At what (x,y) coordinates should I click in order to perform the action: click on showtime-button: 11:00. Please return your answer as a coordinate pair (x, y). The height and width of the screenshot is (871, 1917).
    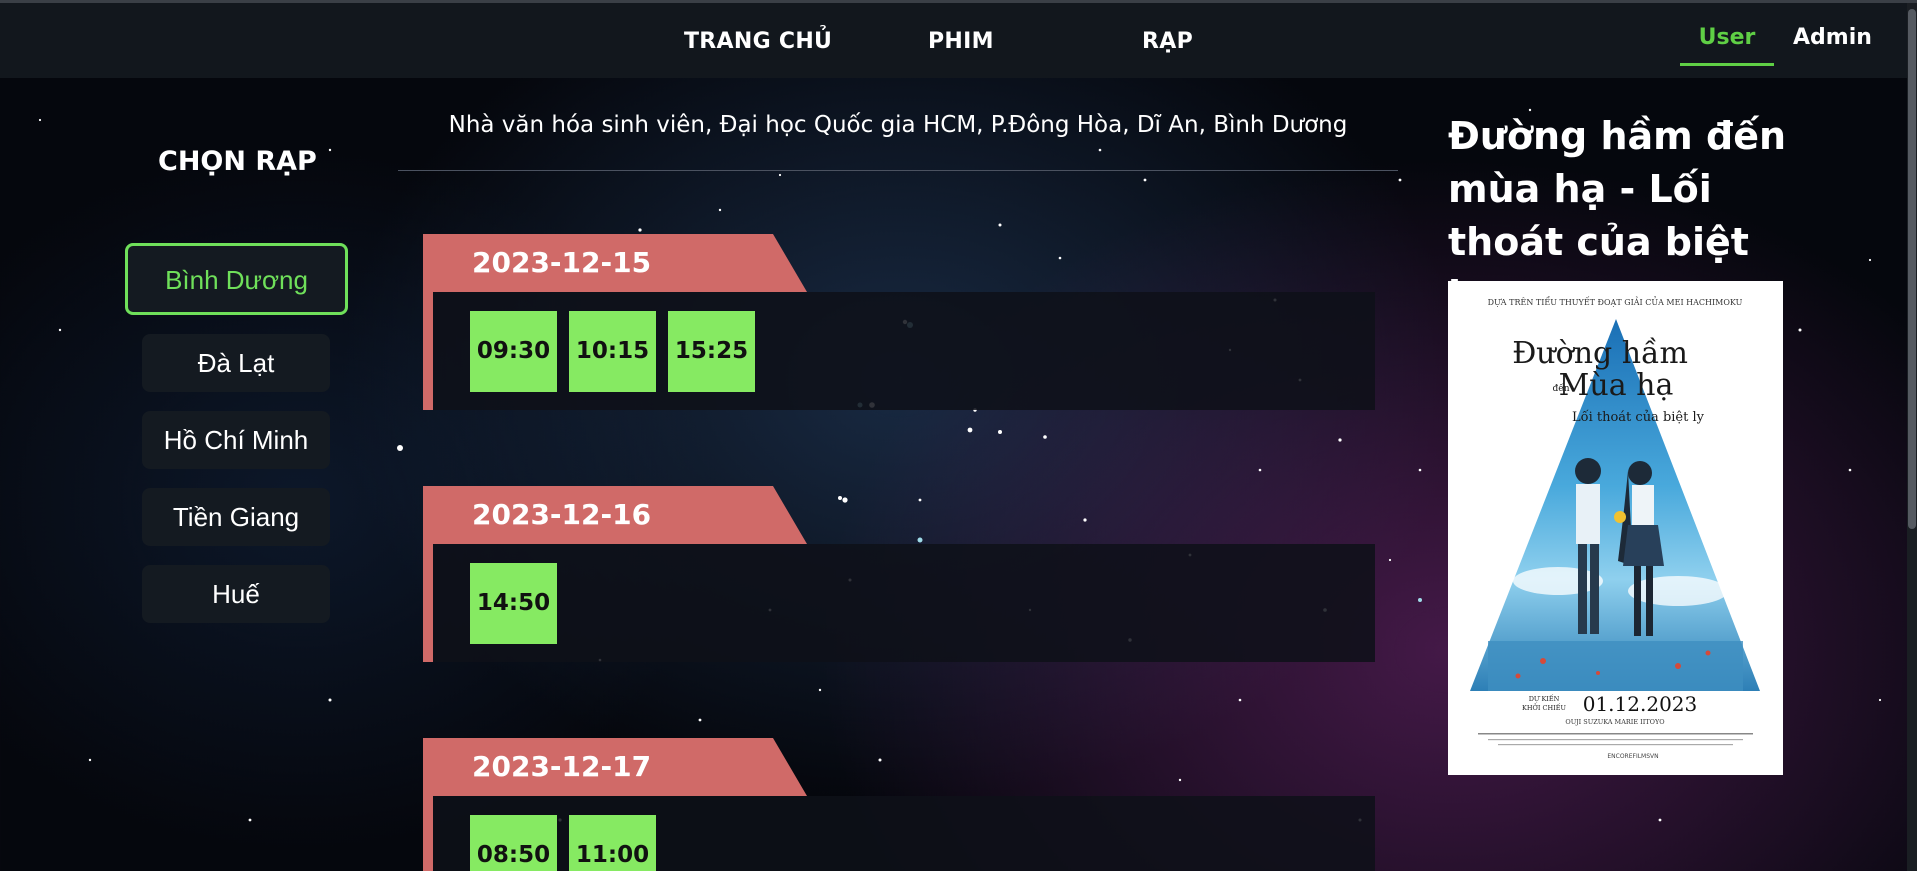
    Looking at the image, I should click on (612, 843).